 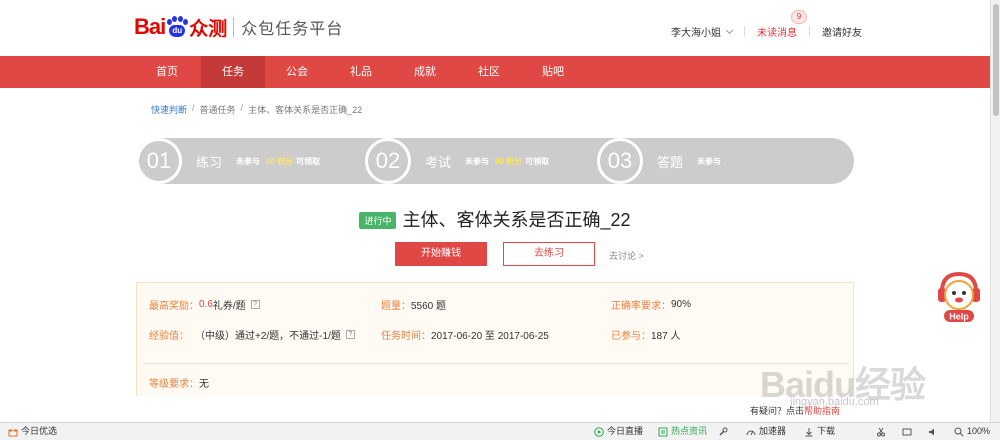 What do you see at coordinates (177, 31) in the screenshot?
I see `logo-du-text: du` at bounding box center [177, 31].